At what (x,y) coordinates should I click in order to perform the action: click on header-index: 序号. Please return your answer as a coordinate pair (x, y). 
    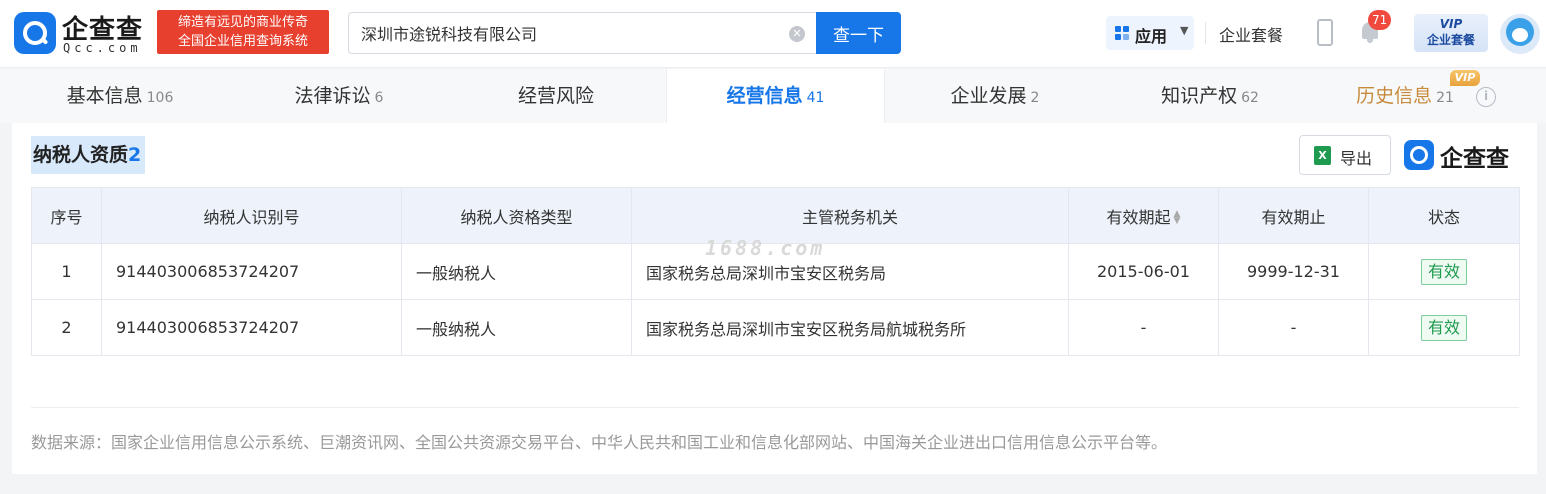
    Looking at the image, I should click on (66, 215).